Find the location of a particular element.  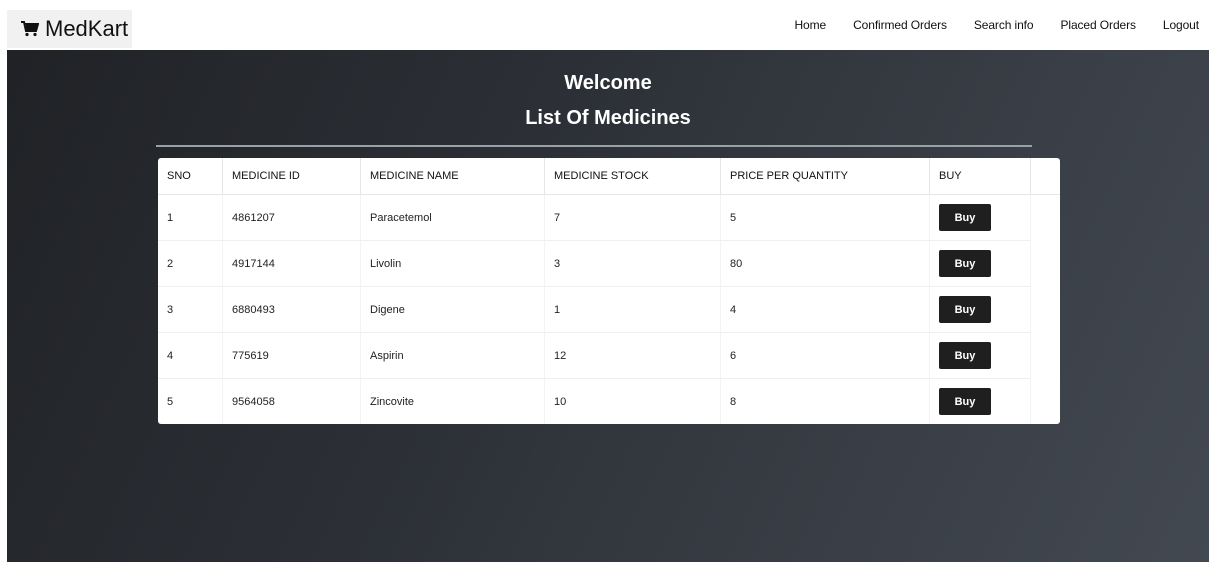

cell-medicine-name: Aspirin is located at coordinates (452, 355).